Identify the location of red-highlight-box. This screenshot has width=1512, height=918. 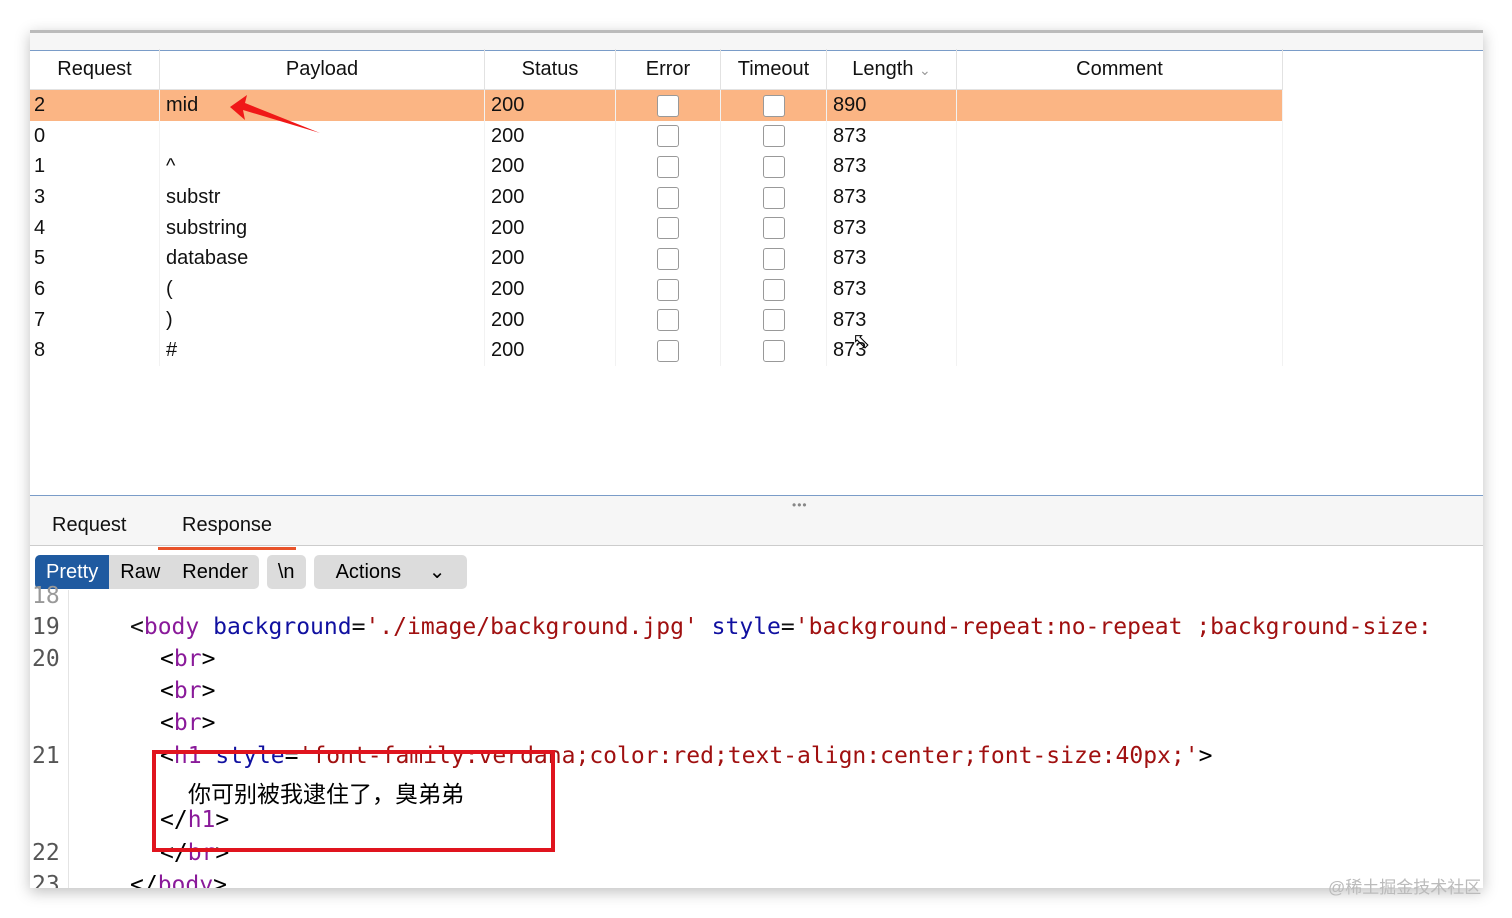
(353, 801).